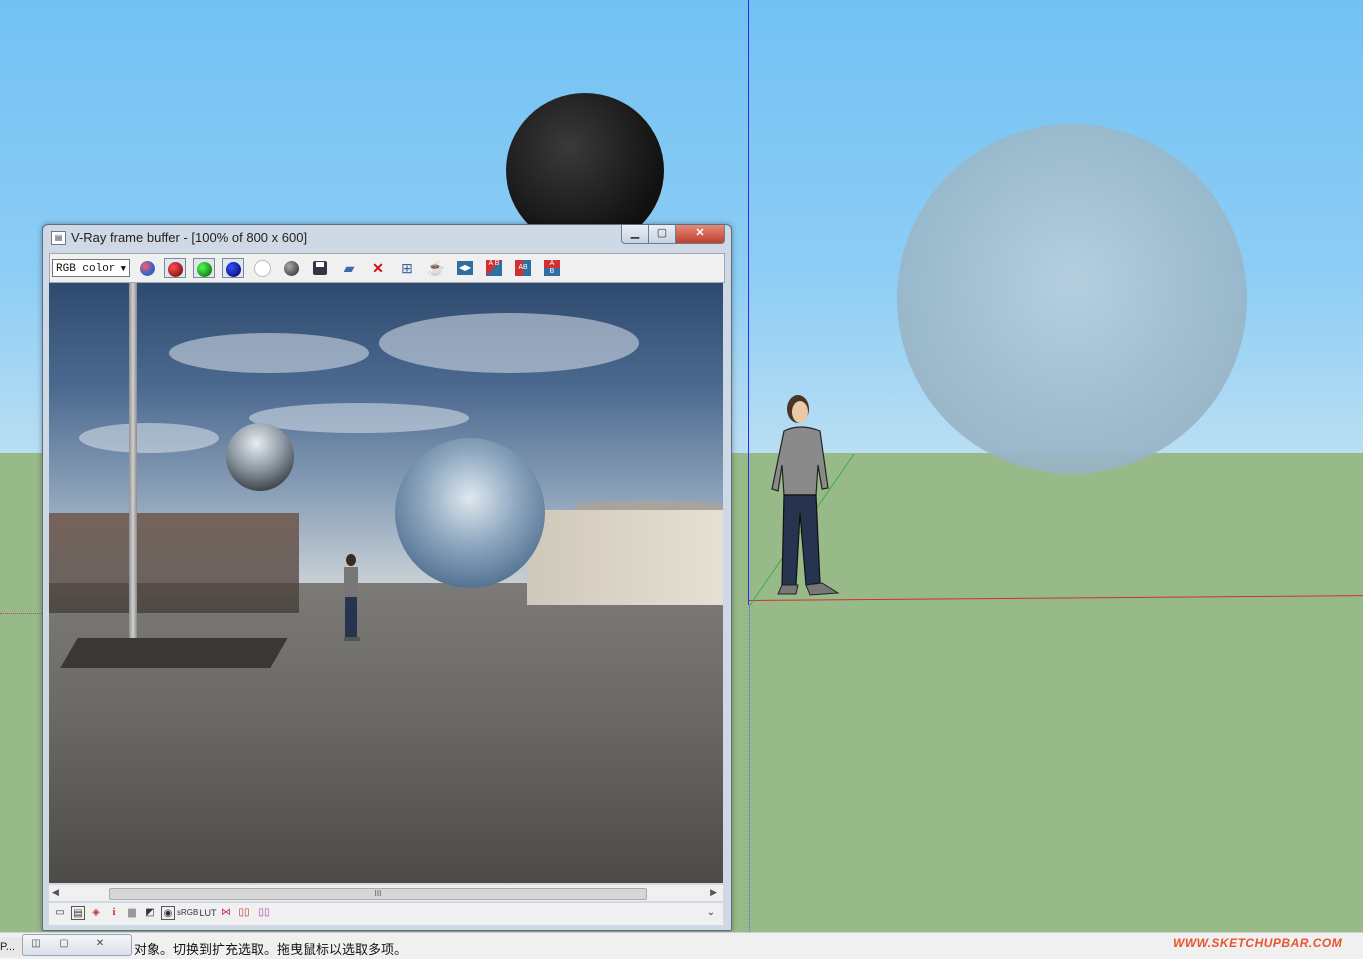  What do you see at coordinates (320, 268) in the screenshot?
I see `save-icon` at bounding box center [320, 268].